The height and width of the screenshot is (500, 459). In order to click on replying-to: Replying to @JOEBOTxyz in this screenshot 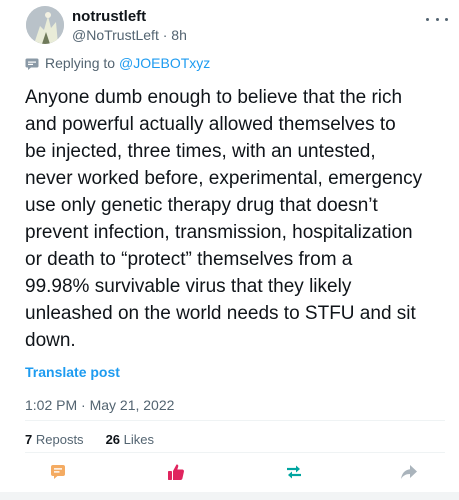, I will do `click(117, 63)`.